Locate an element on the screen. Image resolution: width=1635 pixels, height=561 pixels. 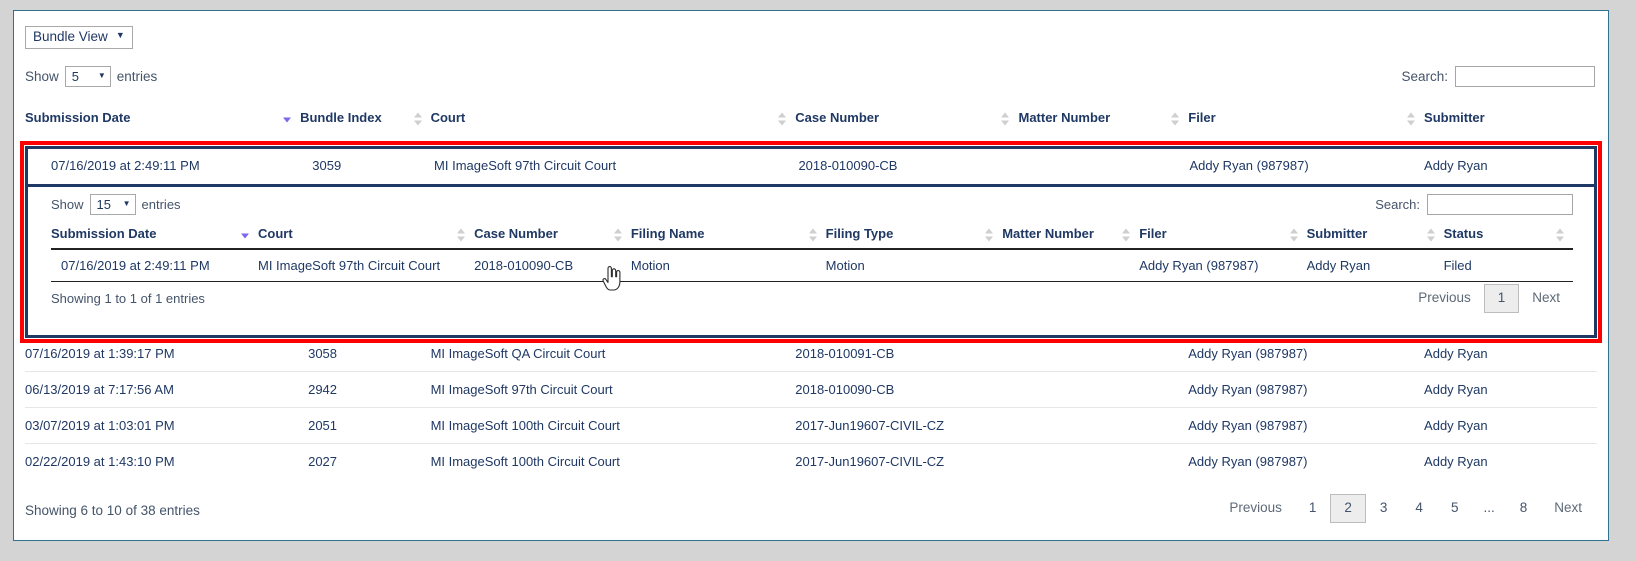
outer-pagination: Previous 1 2 3 4 5 ... 8 Next is located at coordinates (1405, 508).